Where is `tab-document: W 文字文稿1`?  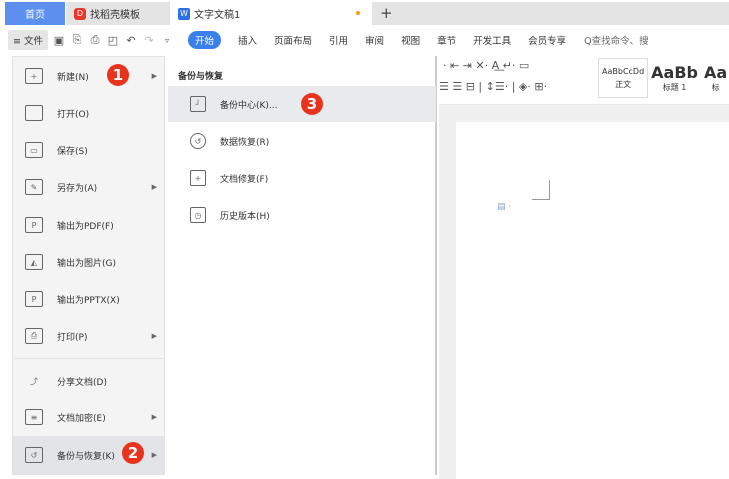 tab-document: W 文字文稿1 is located at coordinates (271, 13).